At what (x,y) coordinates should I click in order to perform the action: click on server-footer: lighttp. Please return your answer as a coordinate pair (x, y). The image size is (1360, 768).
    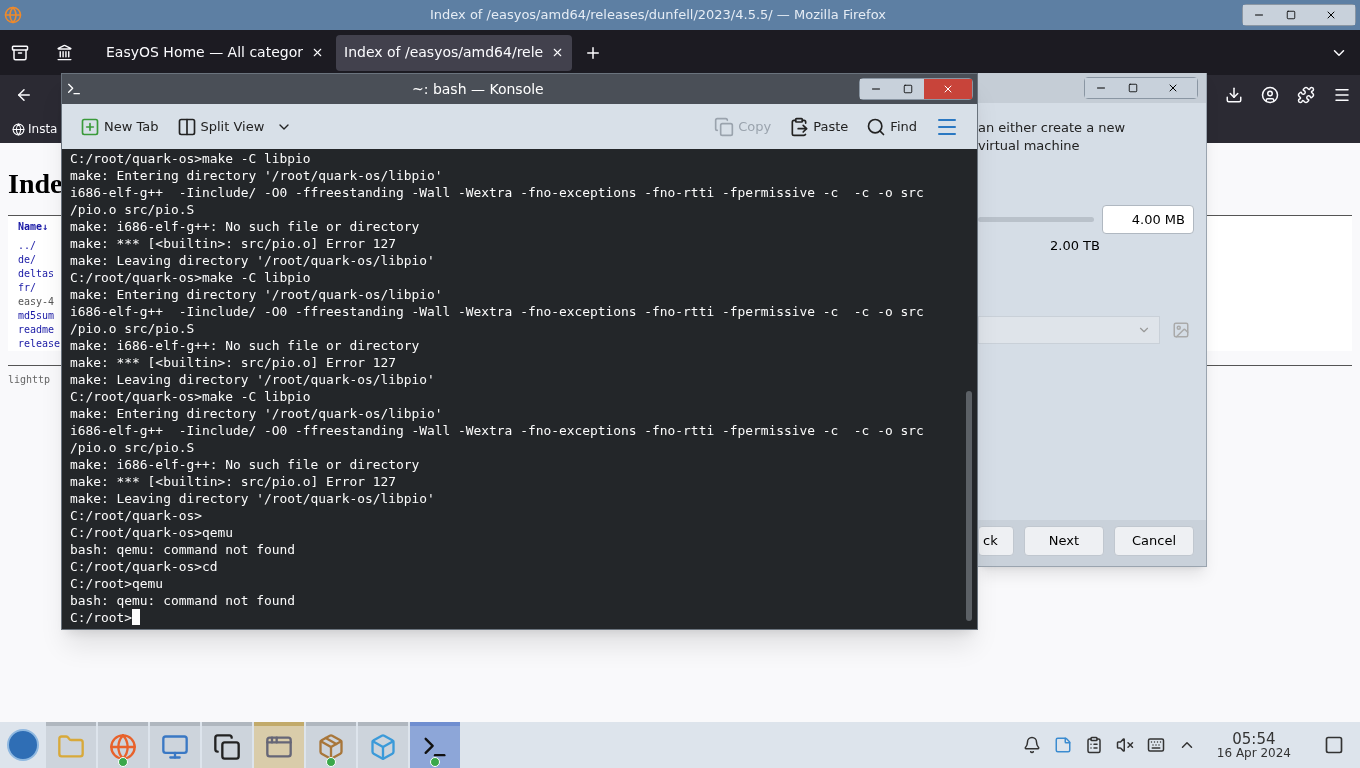
    Looking at the image, I should click on (29, 379).